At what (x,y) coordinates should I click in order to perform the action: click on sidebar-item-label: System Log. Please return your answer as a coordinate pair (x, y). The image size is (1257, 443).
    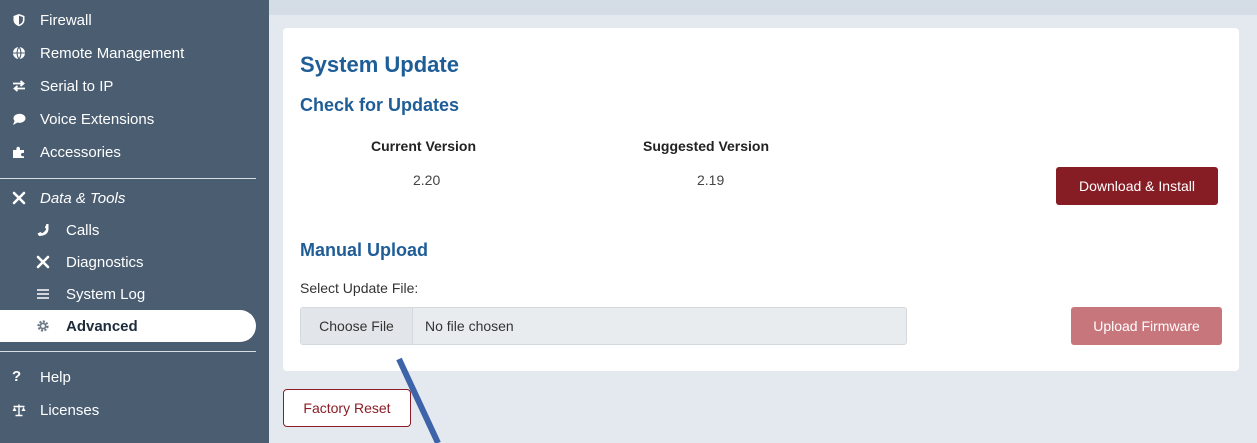
    Looking at the image, I should click on (106, 294).